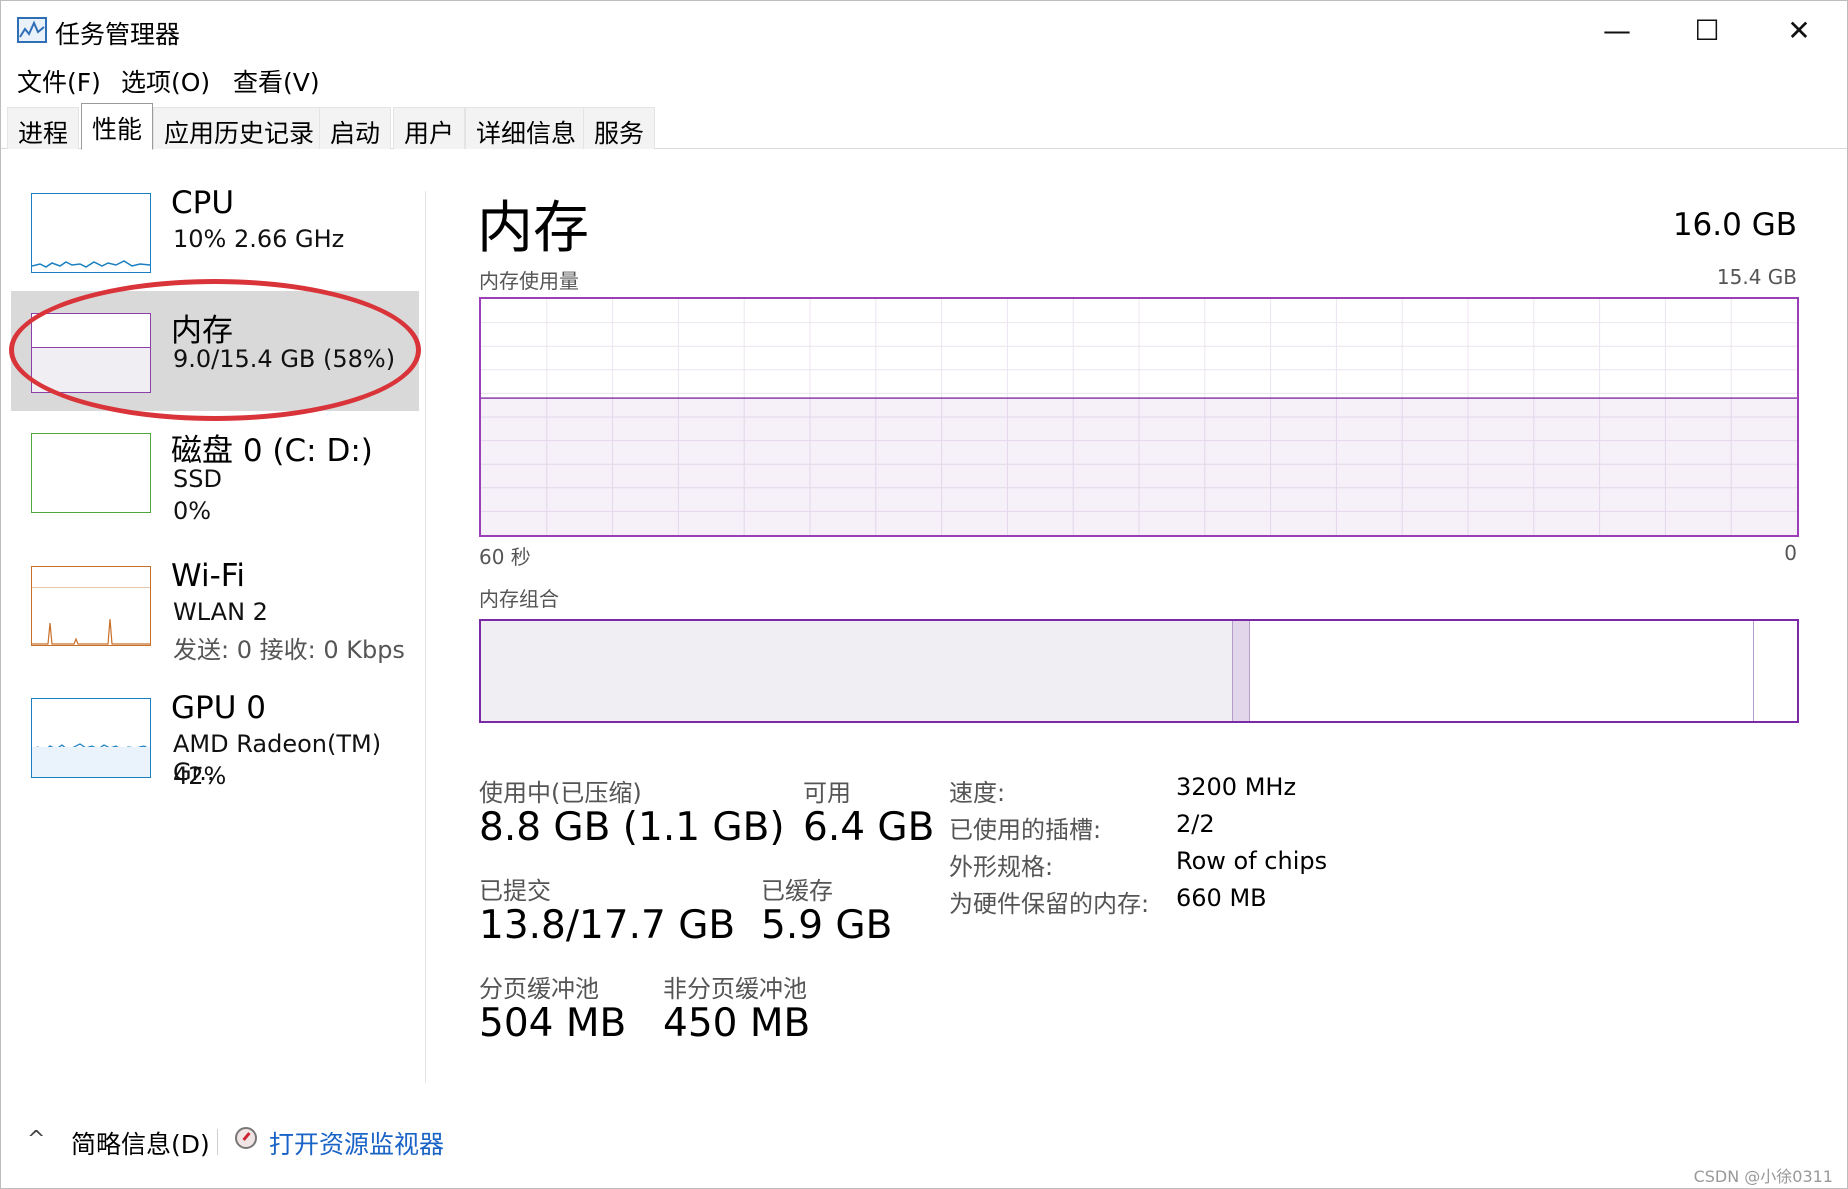  I want to click on cpu-usage: 10% 2.66 GHz, so click(259, 239).